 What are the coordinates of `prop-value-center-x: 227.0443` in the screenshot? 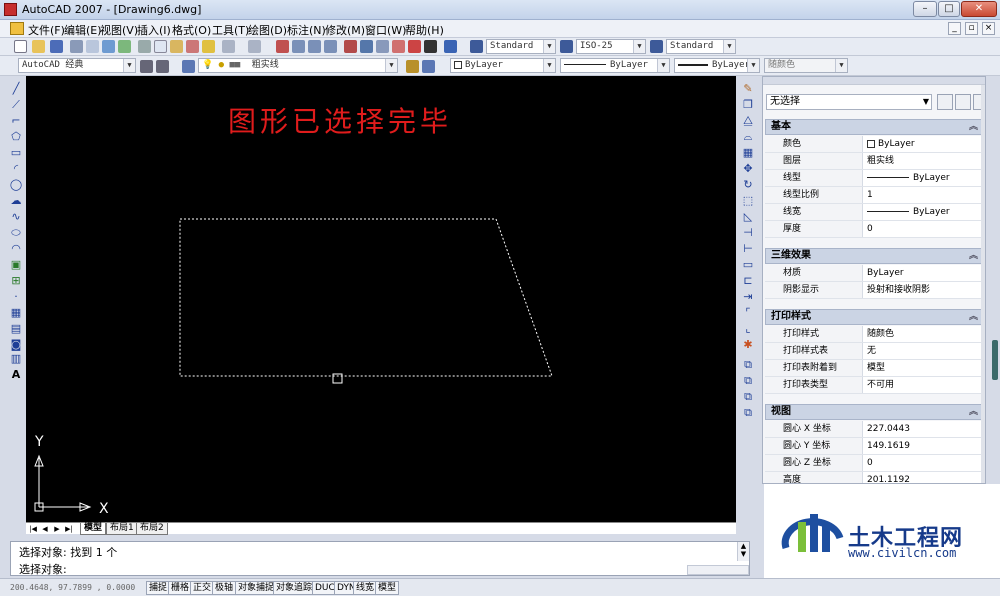 It's located at (924, 429).